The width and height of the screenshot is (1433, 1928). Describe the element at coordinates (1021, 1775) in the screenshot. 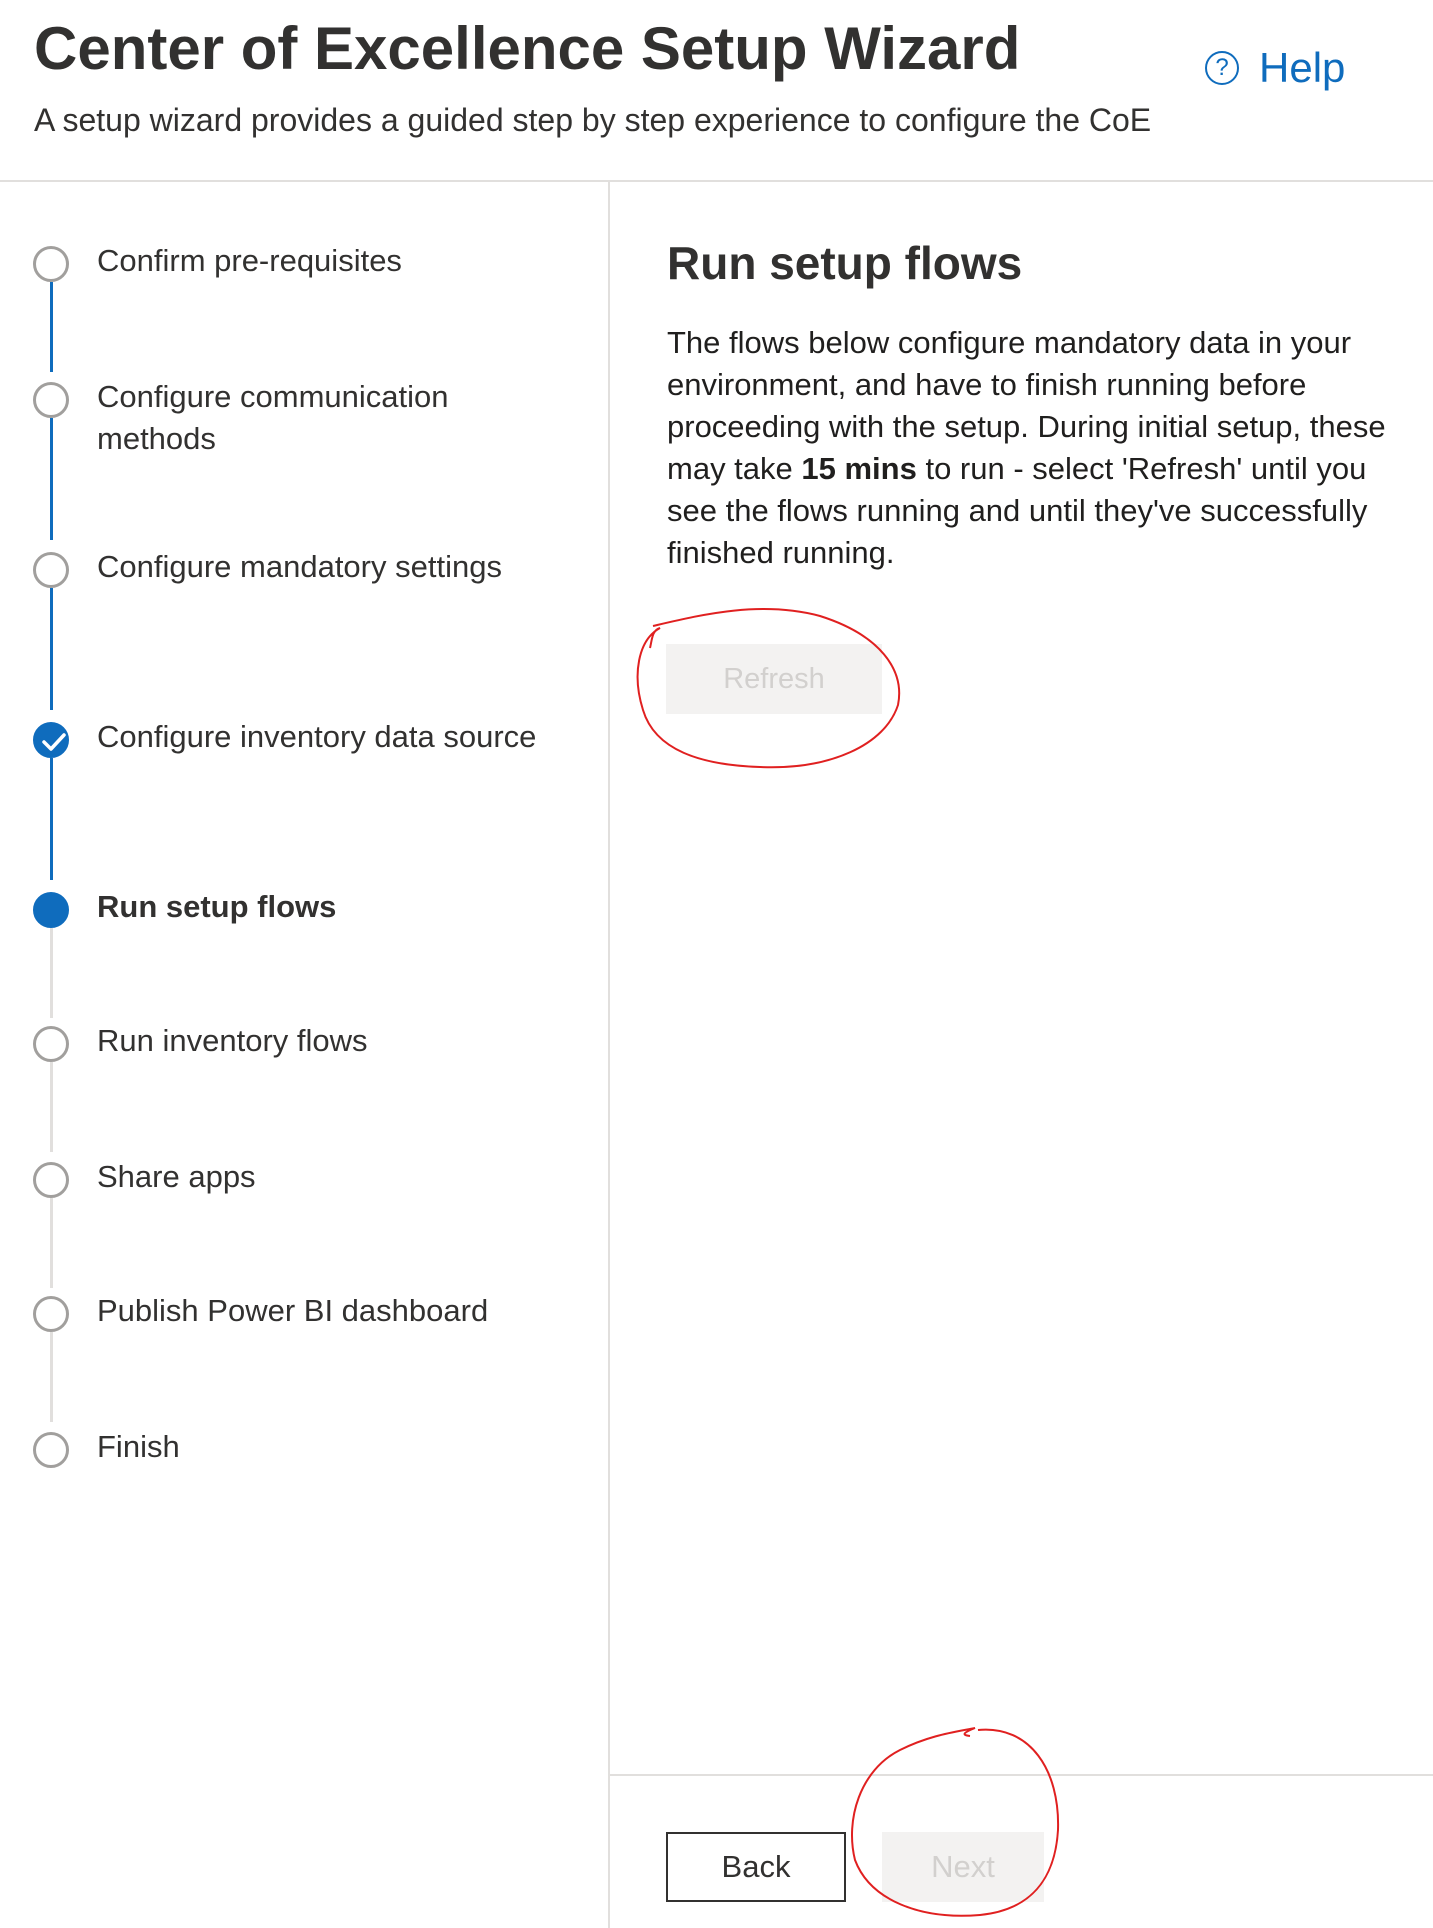

I see `footer-divider` at that location.